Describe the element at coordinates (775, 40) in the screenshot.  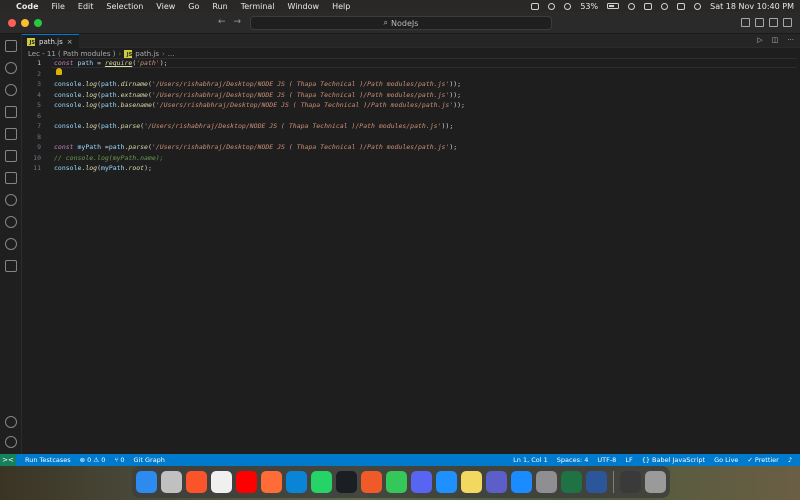
I see `split-editor-icon: ◫` at that location.